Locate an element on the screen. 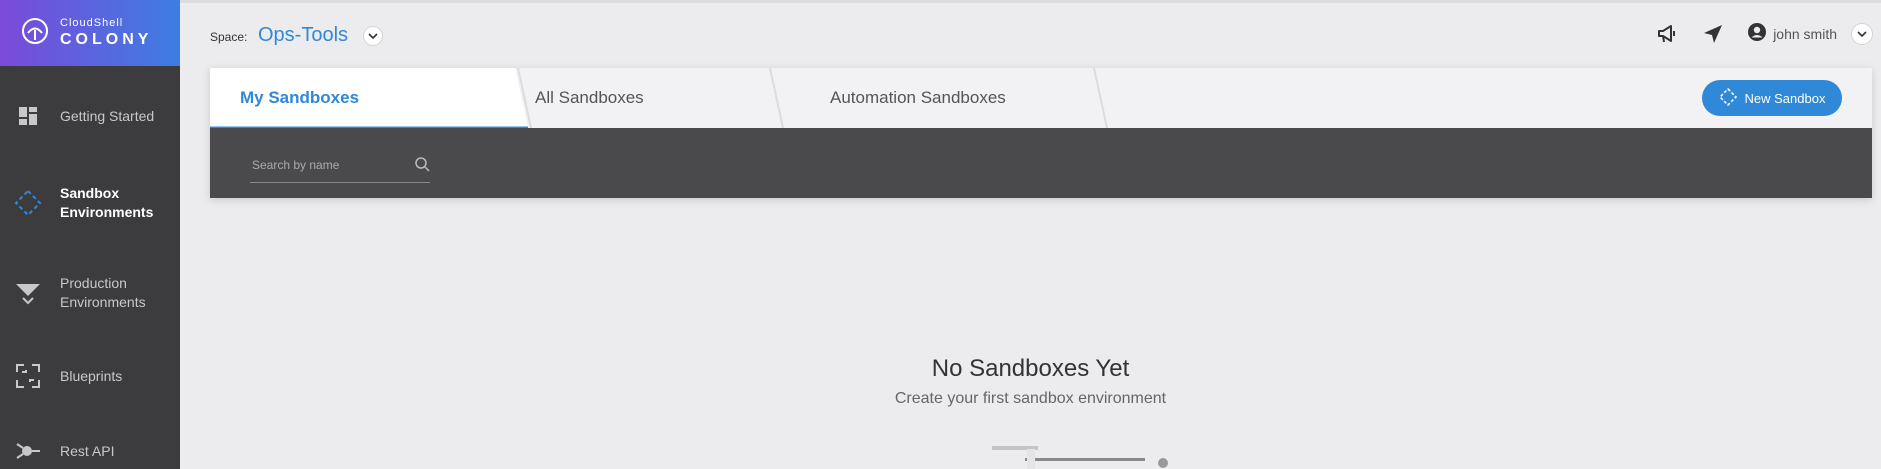 This screenshot has width=1881, height=469. sidebar-item-sandbox-environments: Sandbox Environments is located at coordinates (90, 203).